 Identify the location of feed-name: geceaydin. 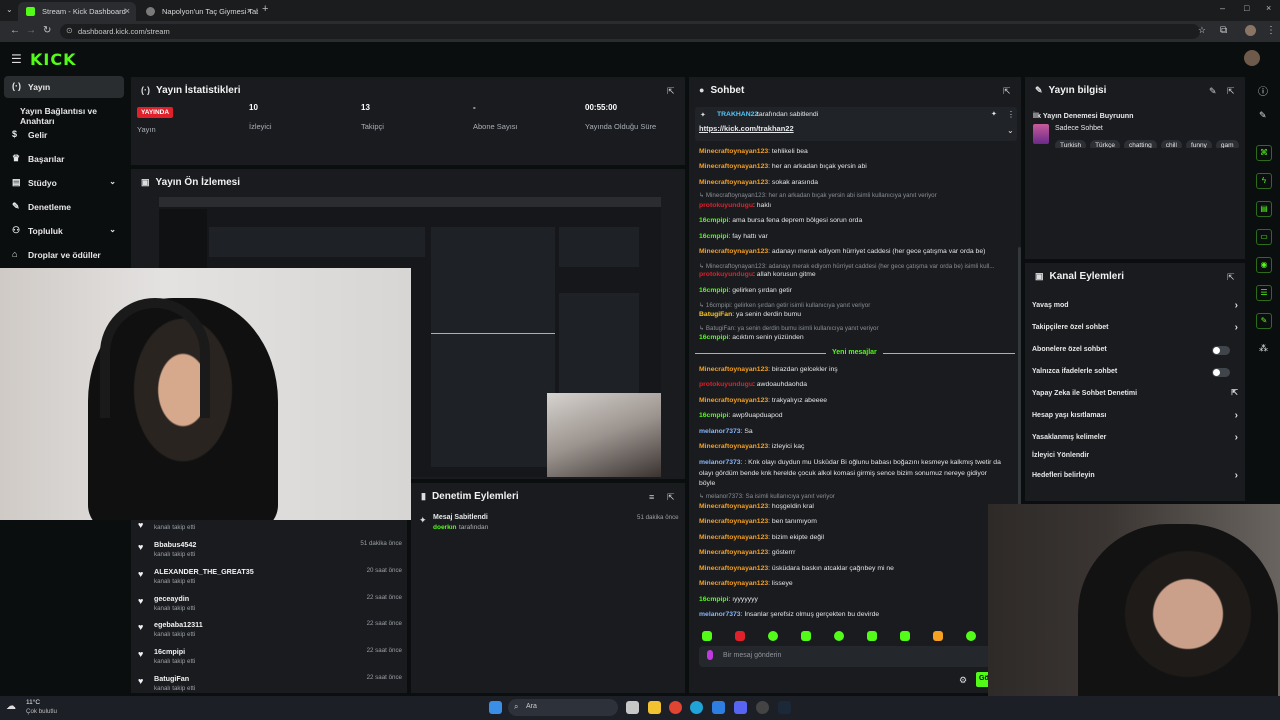
(171, 598).